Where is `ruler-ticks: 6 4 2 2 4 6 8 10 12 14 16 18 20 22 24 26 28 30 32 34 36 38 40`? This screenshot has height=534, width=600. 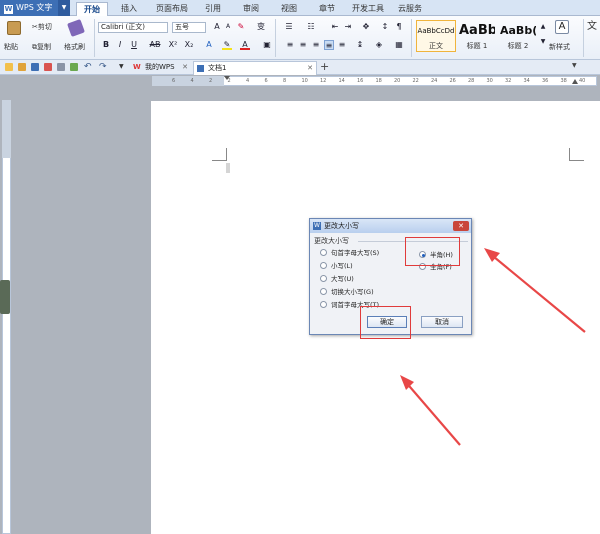
ruler-ticks: 6 4 2 2 4 6 8 10 12 14 16 18 20 22 24 26 28 30 32 34 36 38 40 is located at coordinates (374, 82).